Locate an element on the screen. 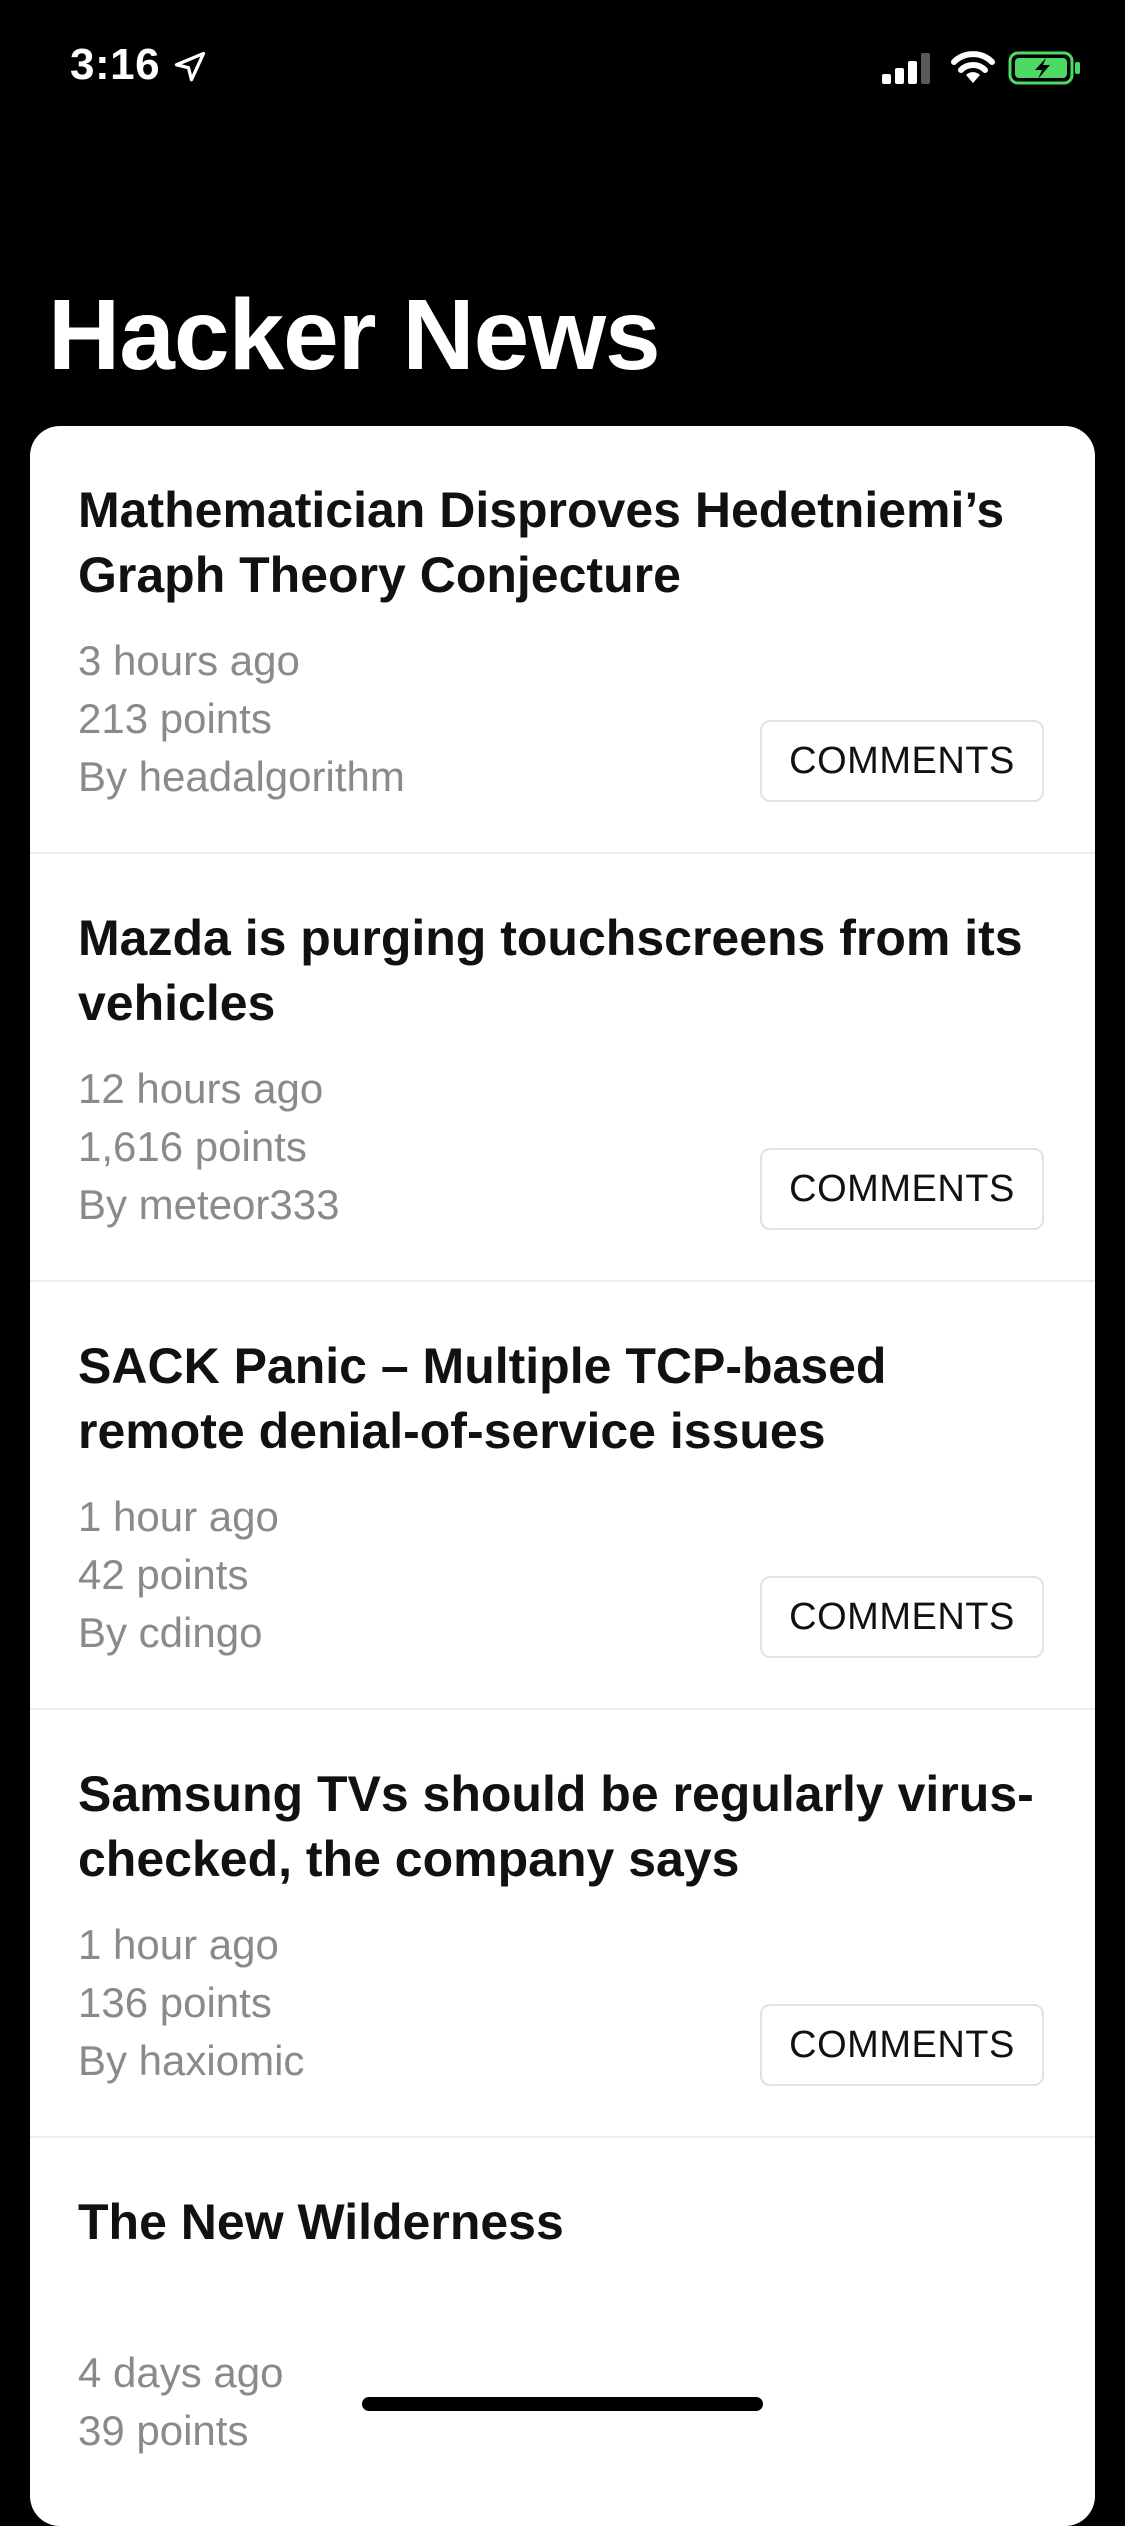 The image size is (1125, 2526). story-points: 42 points is located at coordinates (163, 1574).